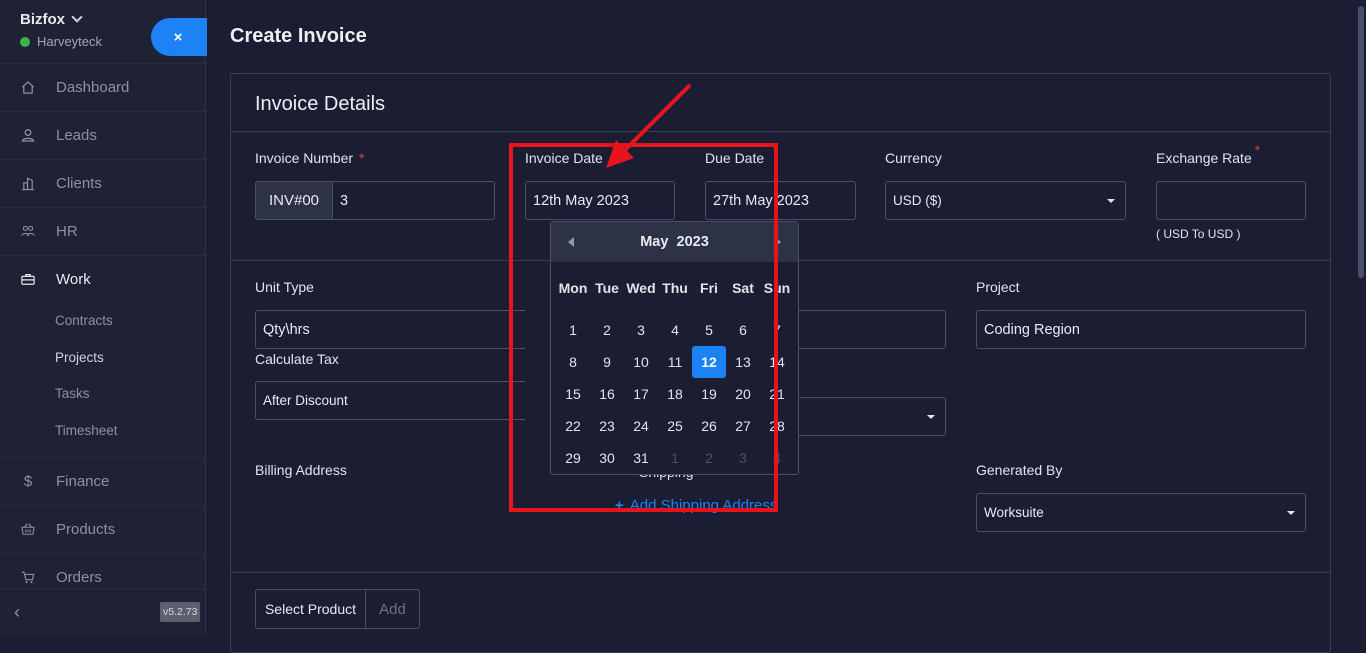  I want to click on day-cell: 30, so click(607, 458).